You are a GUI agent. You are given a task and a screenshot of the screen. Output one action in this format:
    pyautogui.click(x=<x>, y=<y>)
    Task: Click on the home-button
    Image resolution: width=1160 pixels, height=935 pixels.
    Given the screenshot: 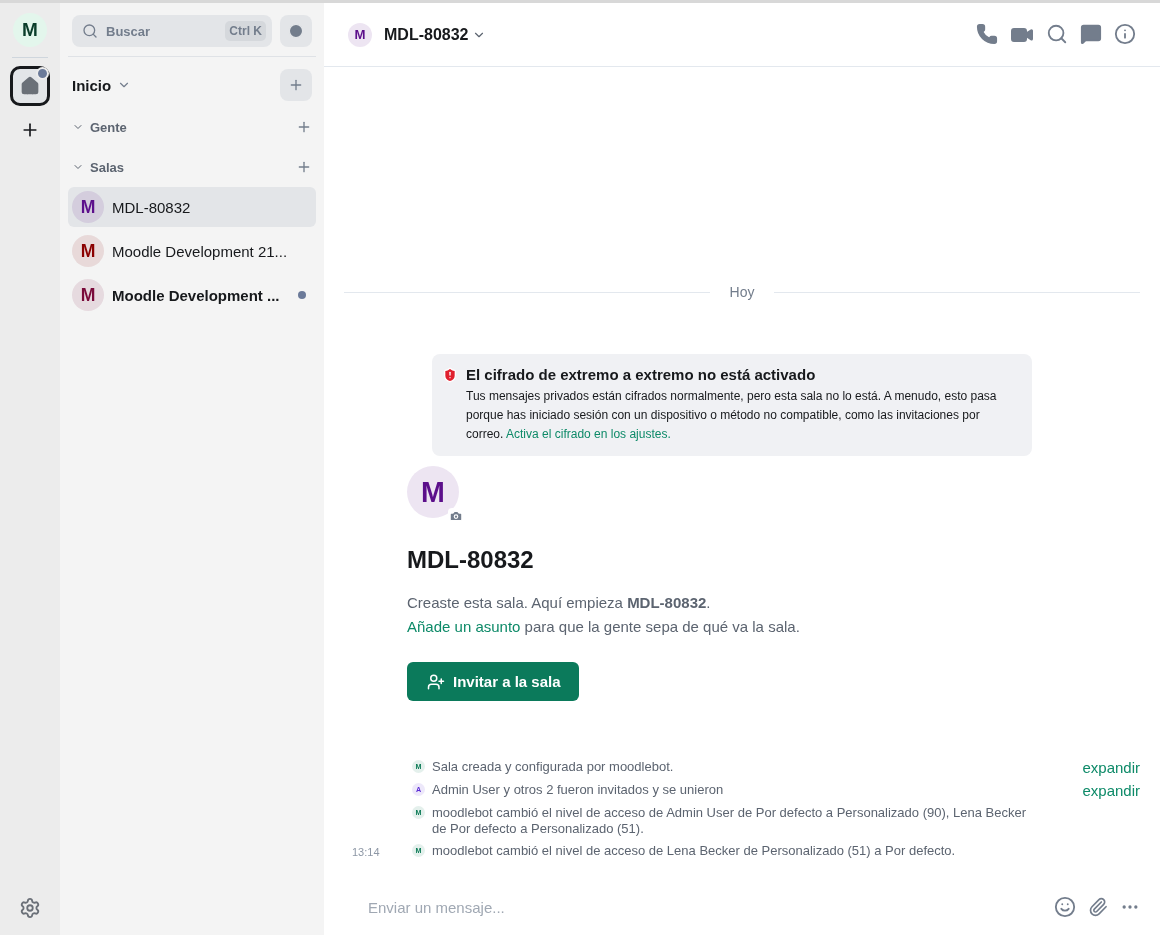 What is the action you would take?
    pyautogui.click(x=30, y=86)
    